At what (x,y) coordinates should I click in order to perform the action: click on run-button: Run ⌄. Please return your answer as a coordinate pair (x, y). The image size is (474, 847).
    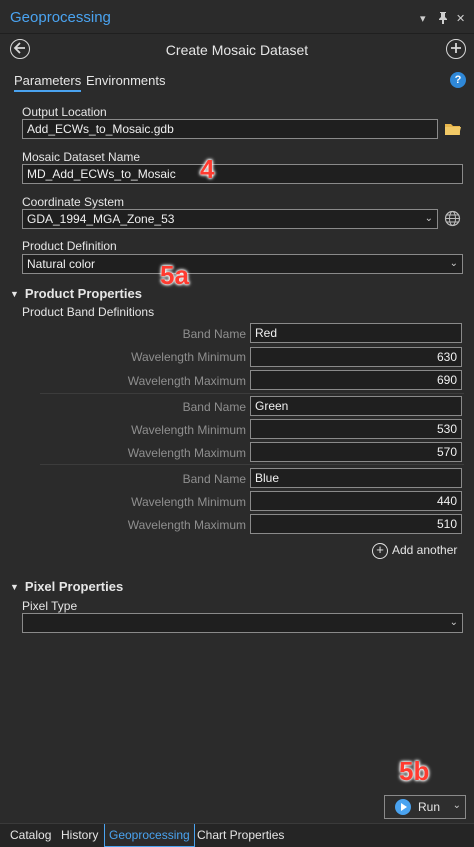
    Looking at the image, I should click on (425, 807).